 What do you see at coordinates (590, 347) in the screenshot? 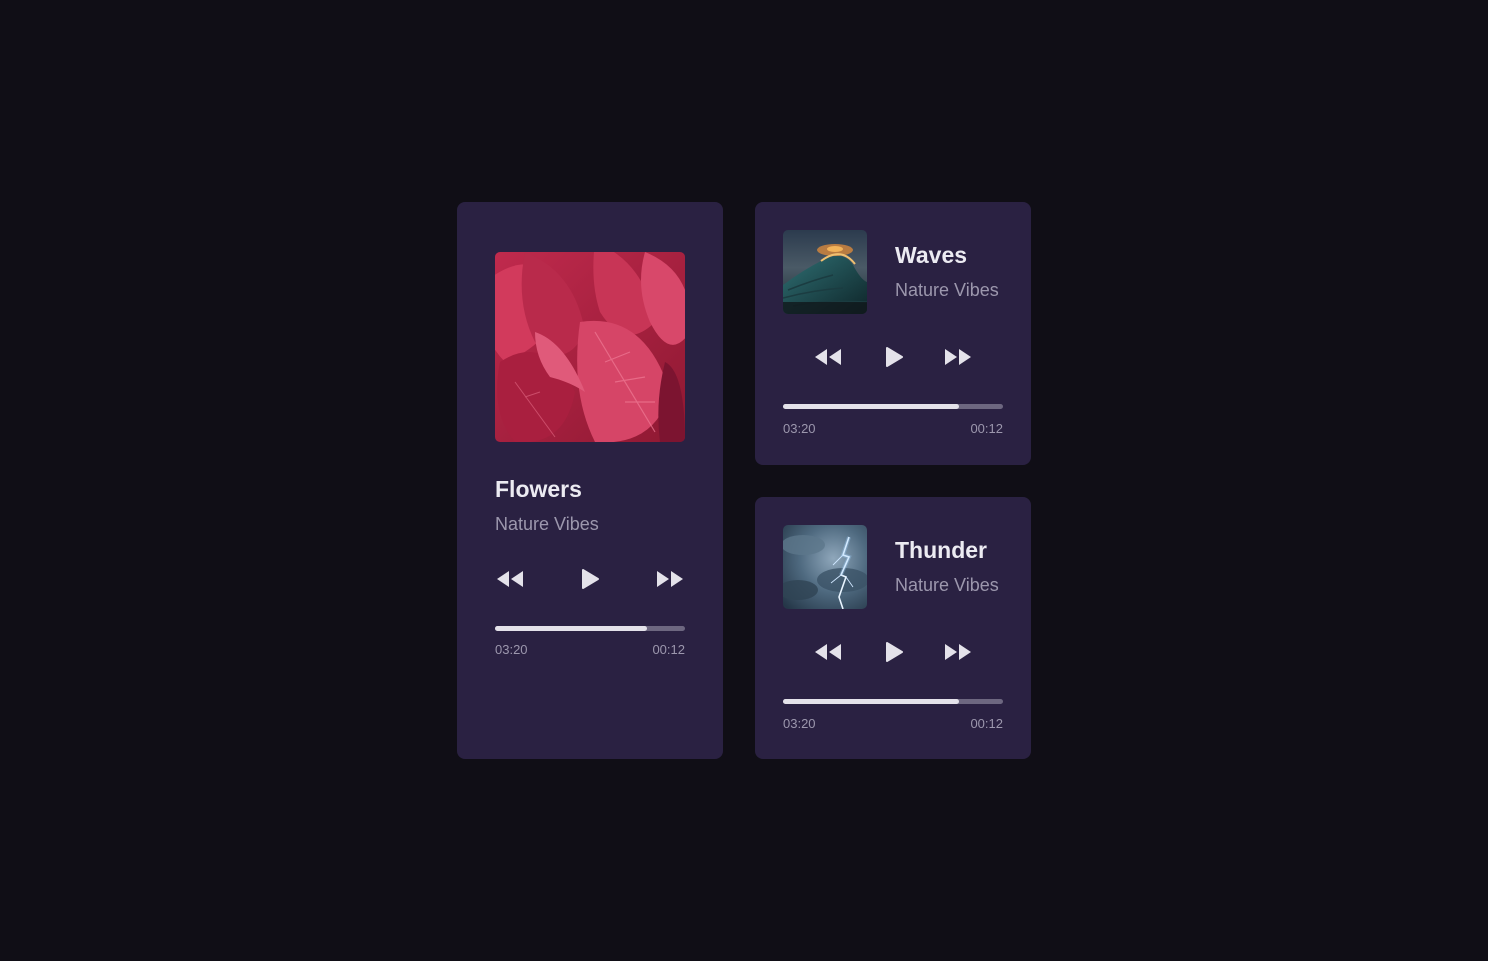
I see `album-cover-flowers` at bounding box center [590, 347].